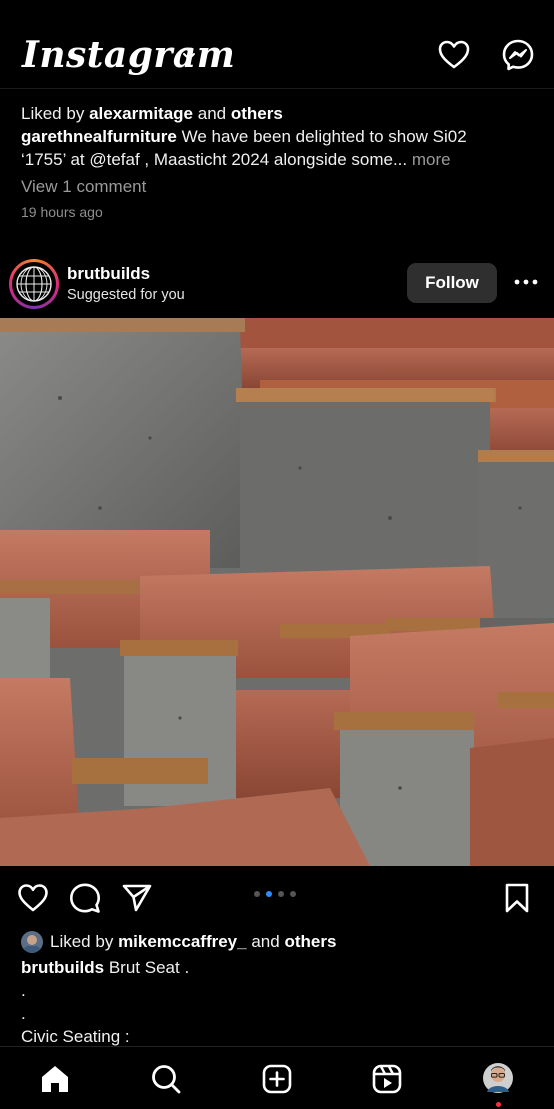 Image resolution: width=554 pixels, height=1109 pixels. What do you see at coordinates (277, 11) in the screenshot?
I see `status-bar` at bounding box center [277, 11].